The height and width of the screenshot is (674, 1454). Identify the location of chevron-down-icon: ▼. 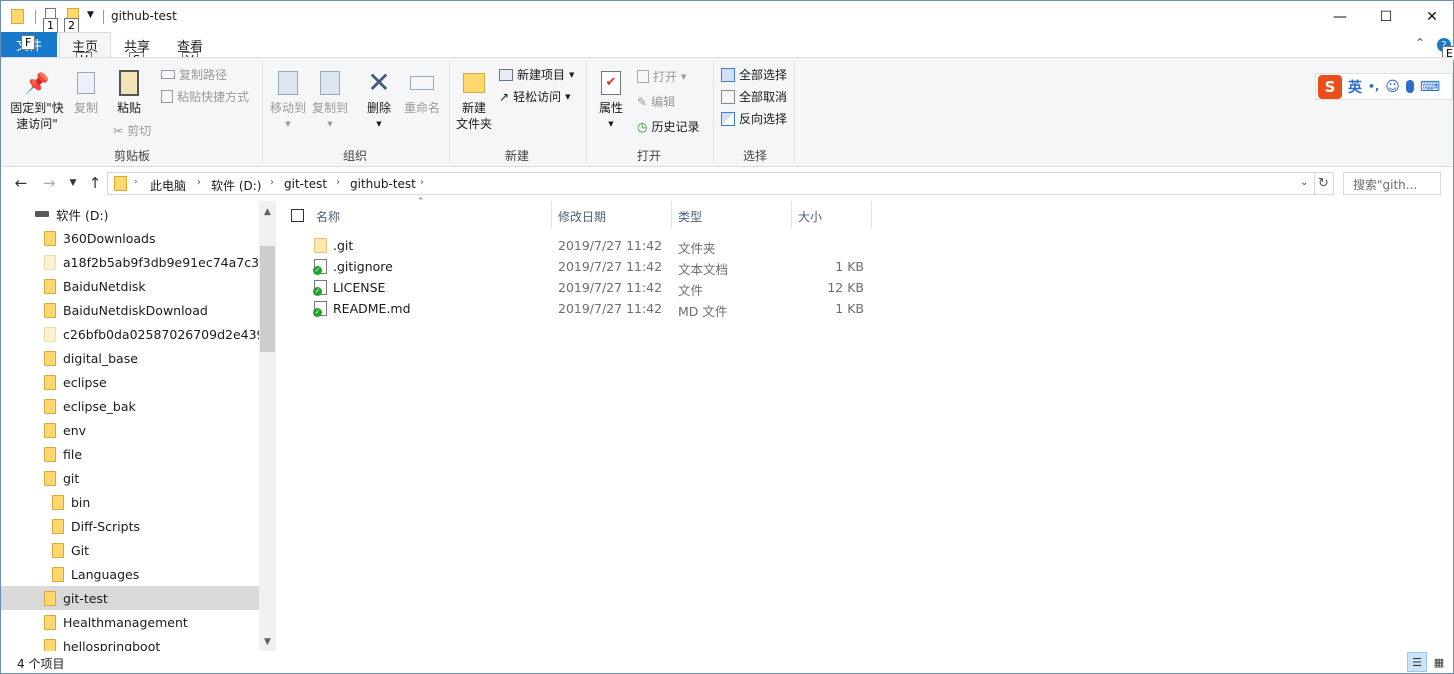
(572, 74).